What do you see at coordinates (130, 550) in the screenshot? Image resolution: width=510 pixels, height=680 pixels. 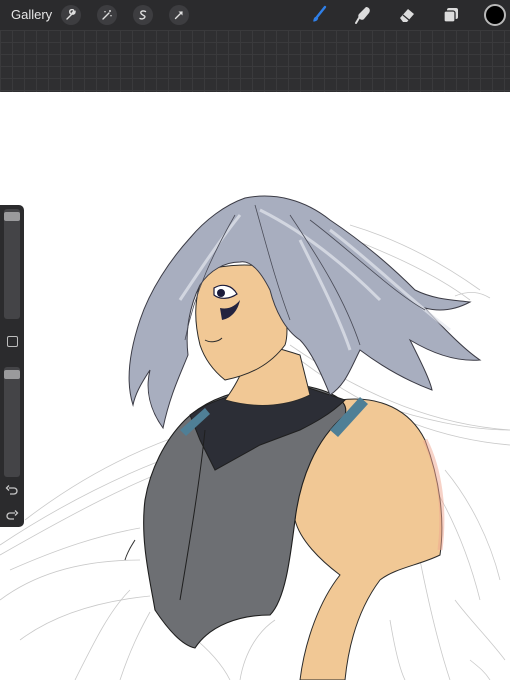 I see `sketch-mark` at bounding box center [130, 550].